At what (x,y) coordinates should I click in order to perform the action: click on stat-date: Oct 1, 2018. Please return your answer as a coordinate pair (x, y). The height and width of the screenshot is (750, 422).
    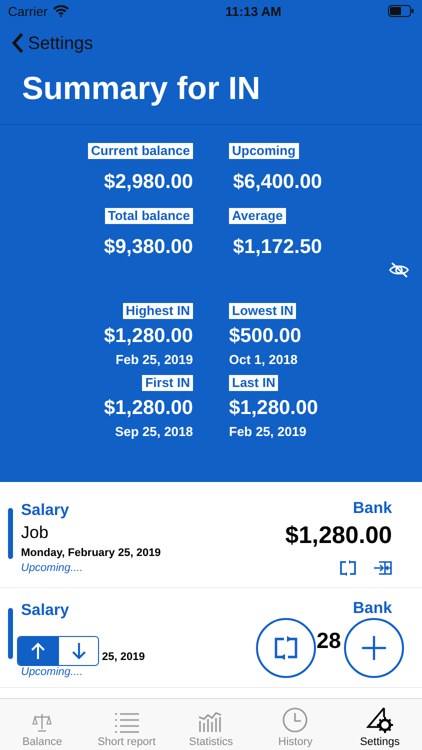
    Looking at the image, I should click on (263, 359).